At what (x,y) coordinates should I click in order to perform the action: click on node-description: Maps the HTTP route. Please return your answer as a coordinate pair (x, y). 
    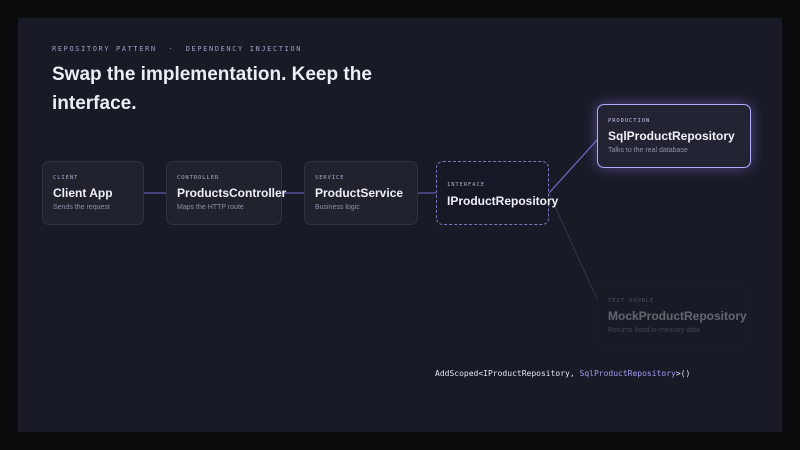
    Looking at the image, I should click on (210, 207).